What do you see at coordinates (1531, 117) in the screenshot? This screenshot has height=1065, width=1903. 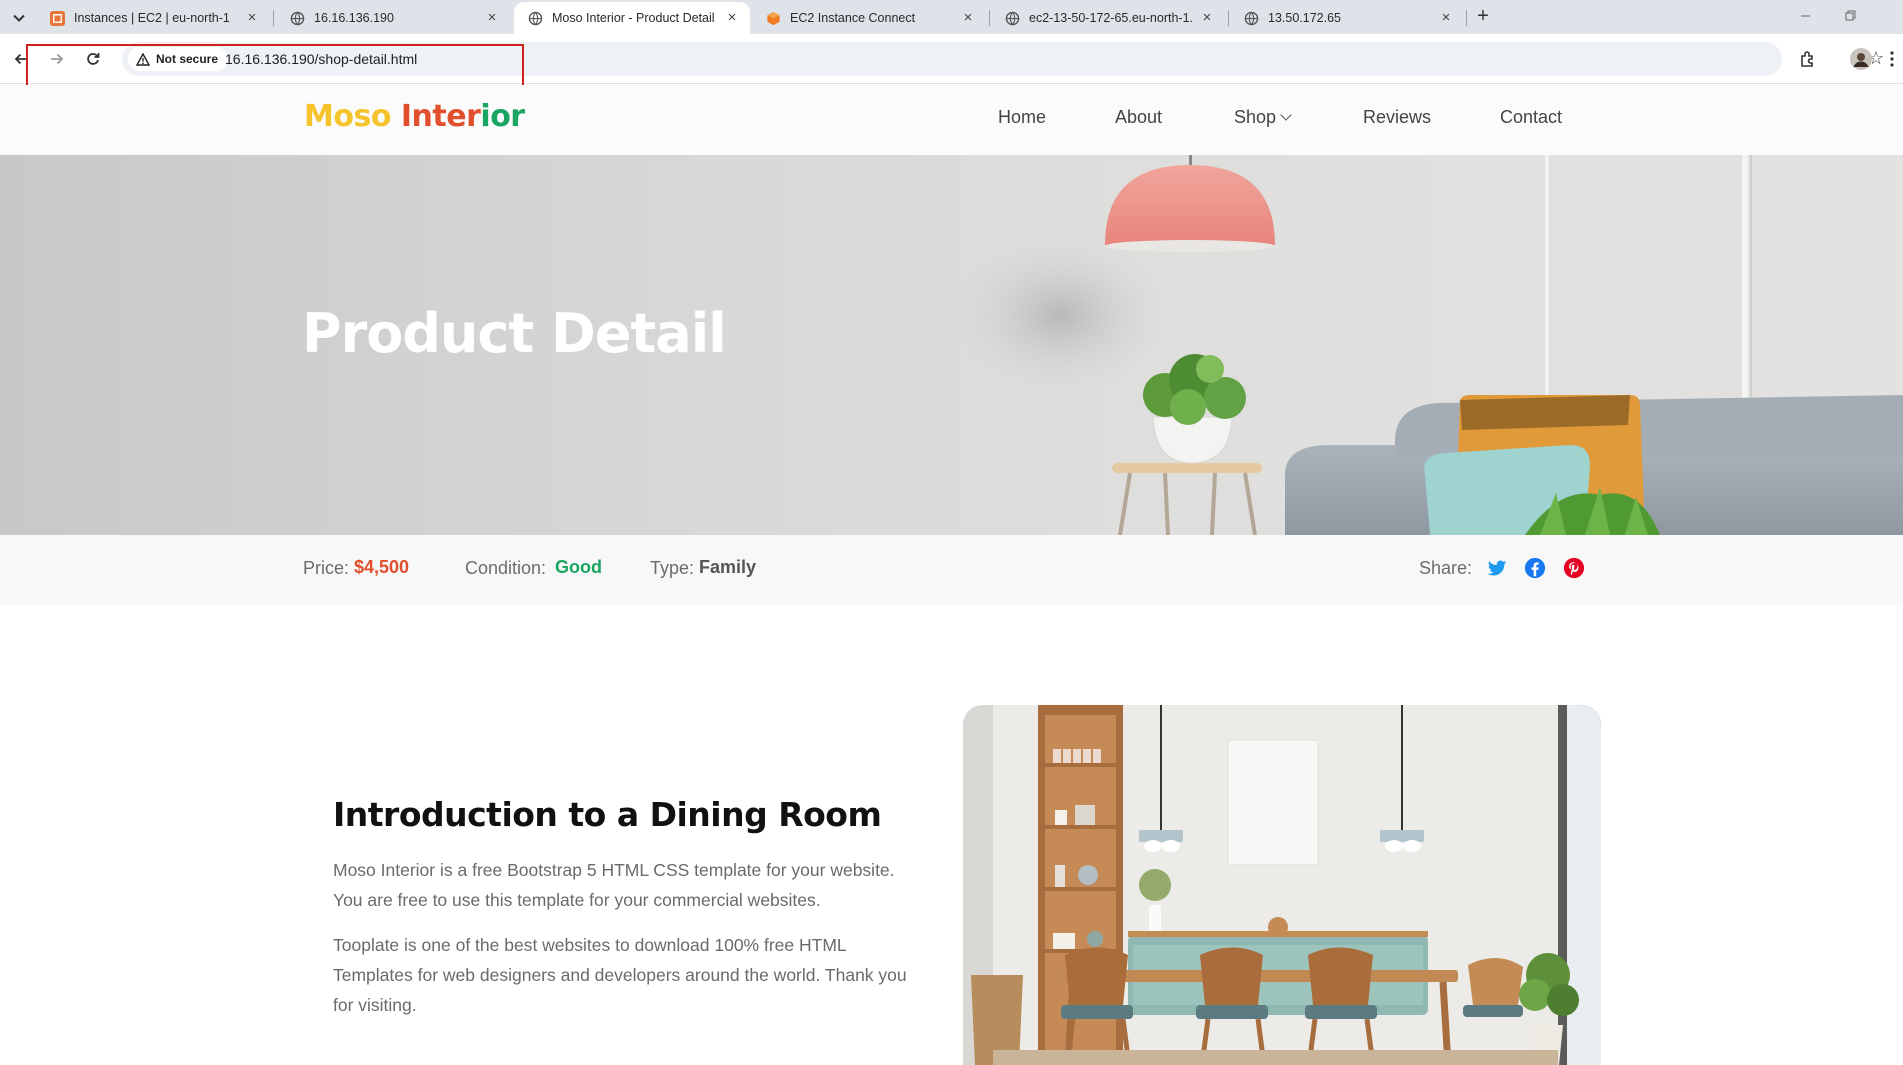 I see `nav-contact: Contact` at bounding box center [1531, 117].